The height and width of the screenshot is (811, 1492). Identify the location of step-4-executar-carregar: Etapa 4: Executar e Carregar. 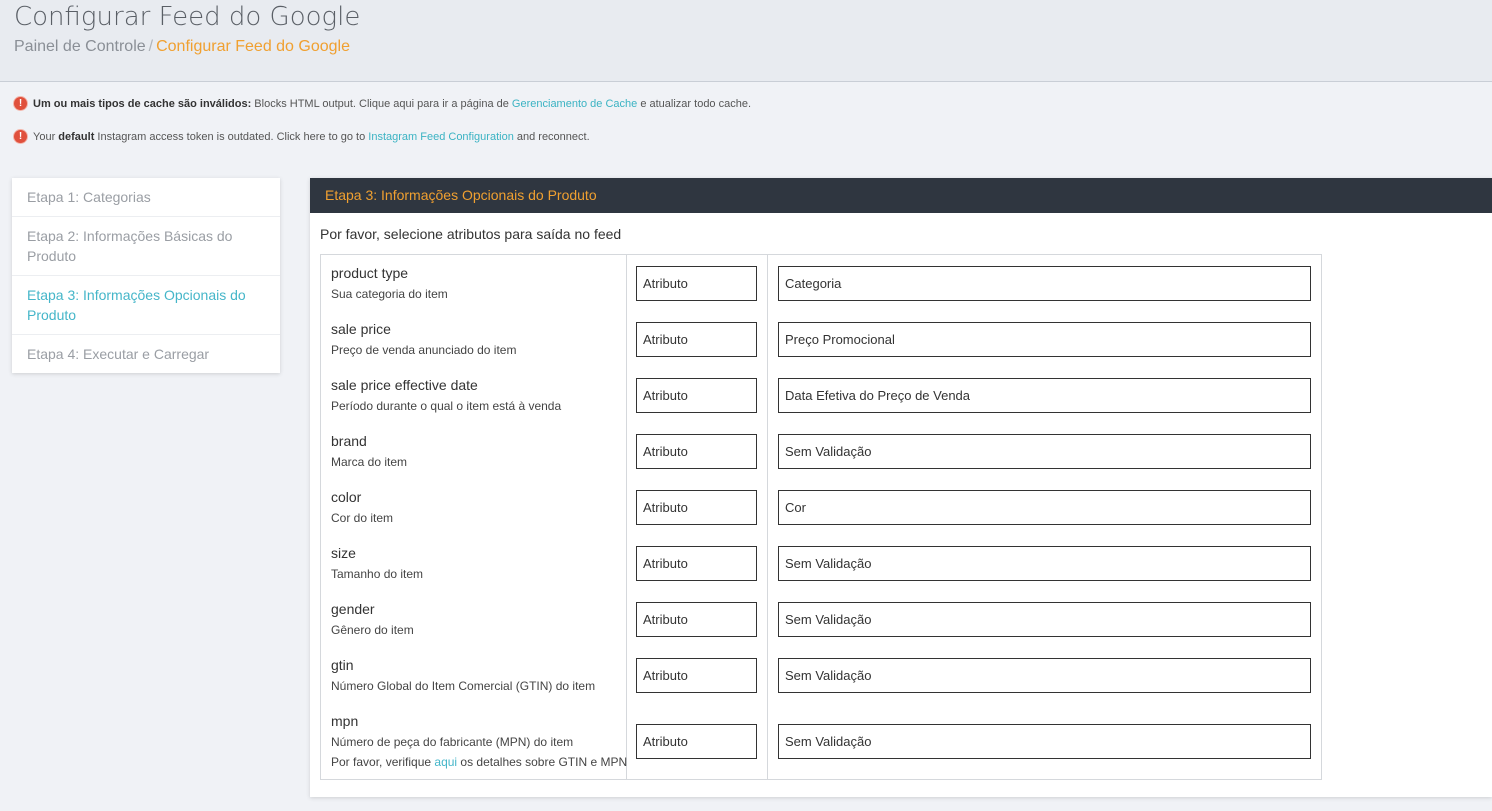
(146, 354).